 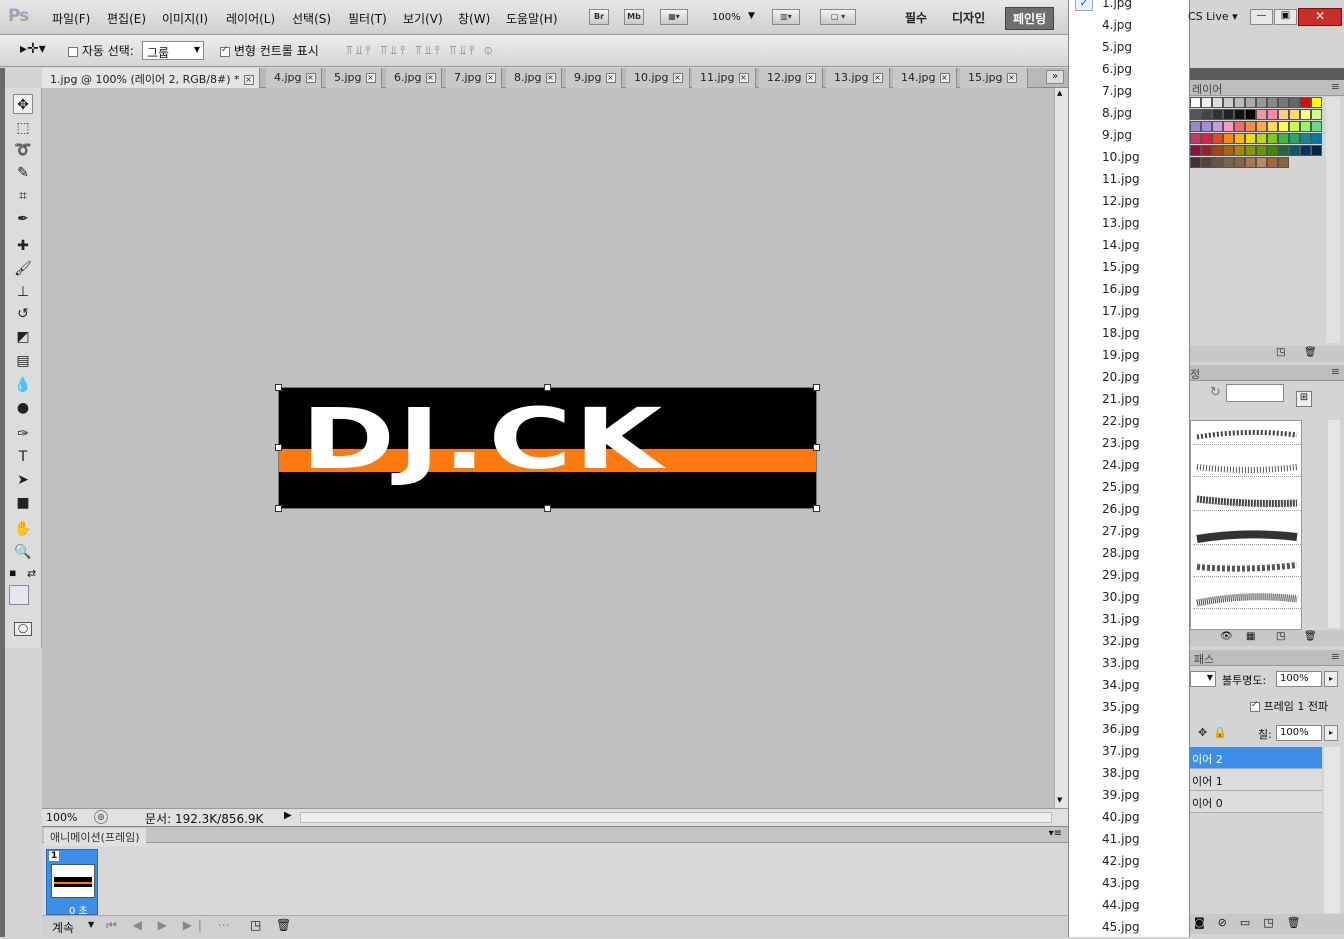 What do you see at coordinates (1207, 89) in the screenshot?
I see `tab-swatches-styles: 레이어` at bounding box center [1207, 89].